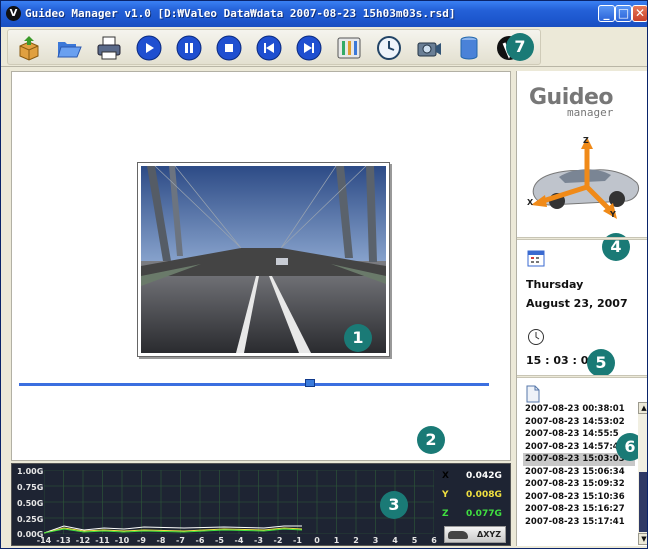  What do you see at coordinates (30, 503) in the screenshot?
I see `y-tick-label: 0.50G` at bounding box center [30, 503].